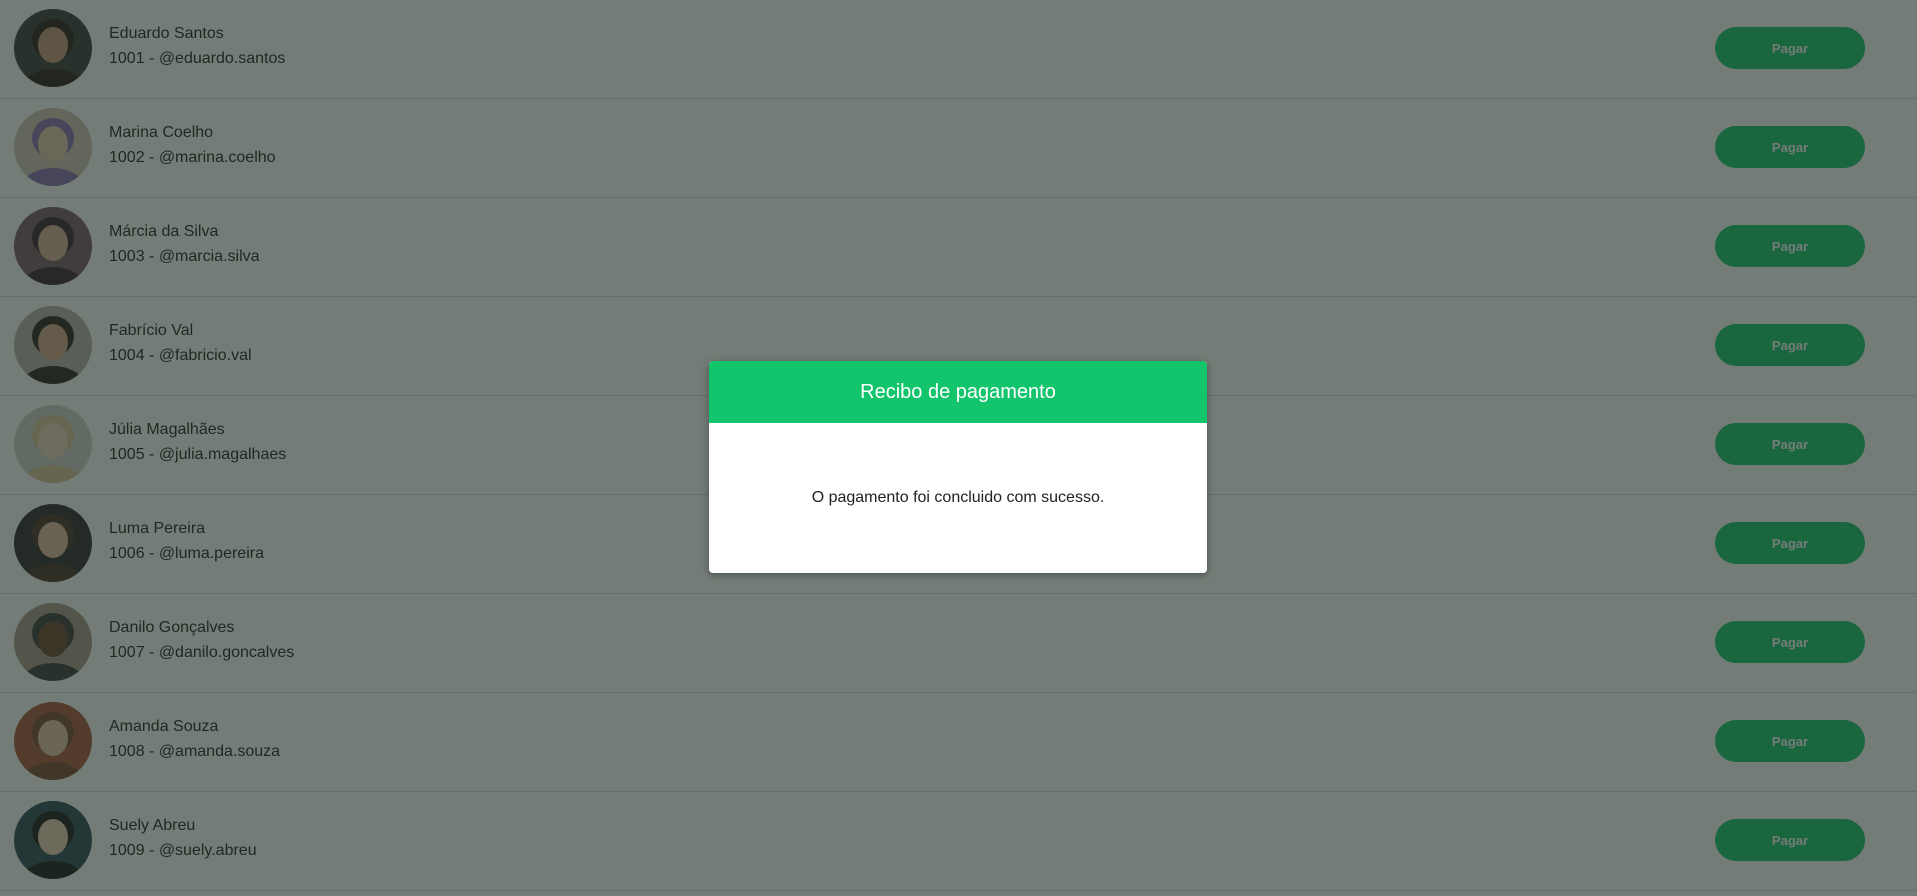 The width and height of the screenshot is (1917, 896). I want to click on modal-message: O pagamento foi concluido com sucesso., so click(958, 497).